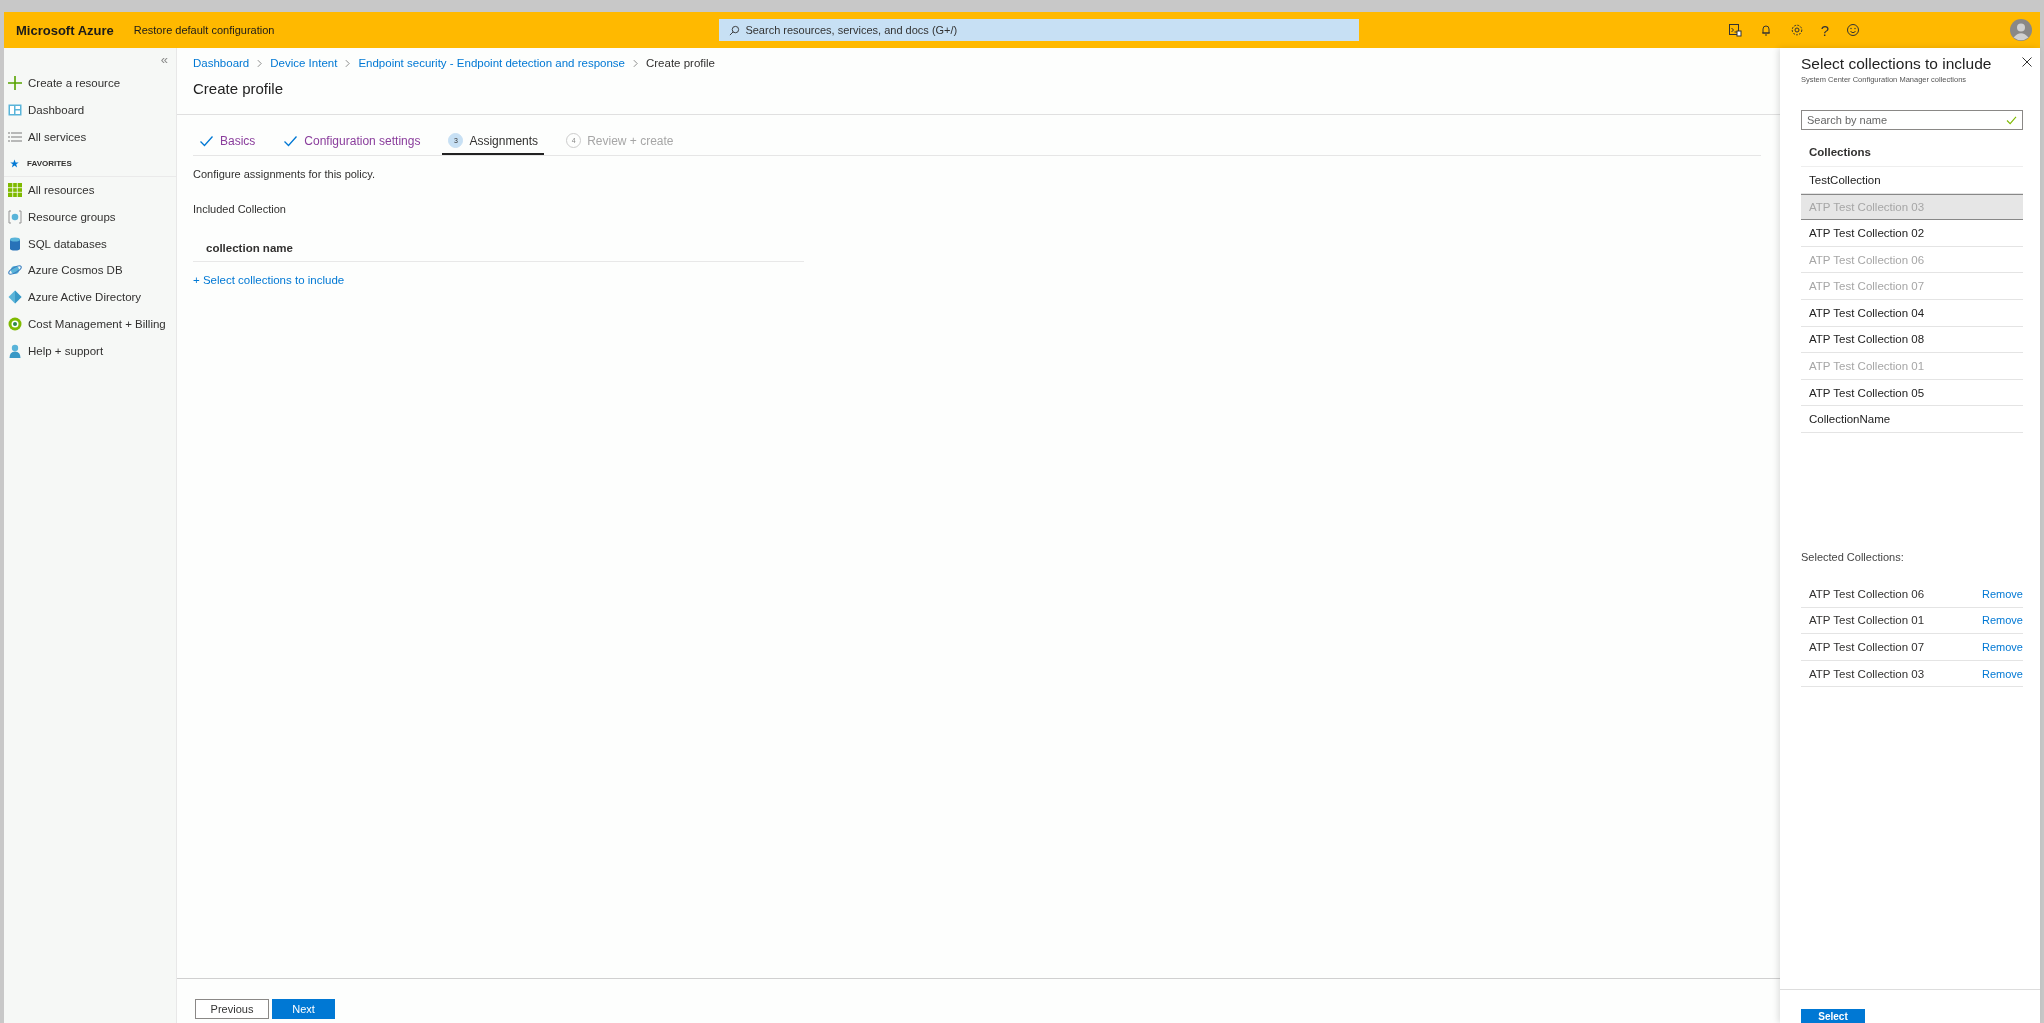 The width and height of the screenshot is (2044, 1023). What do you see at coordinates (1912, 340) in the screenshot?
I see `collection-item: ATP Test Collection 08` at bounding box center [1912, 340].